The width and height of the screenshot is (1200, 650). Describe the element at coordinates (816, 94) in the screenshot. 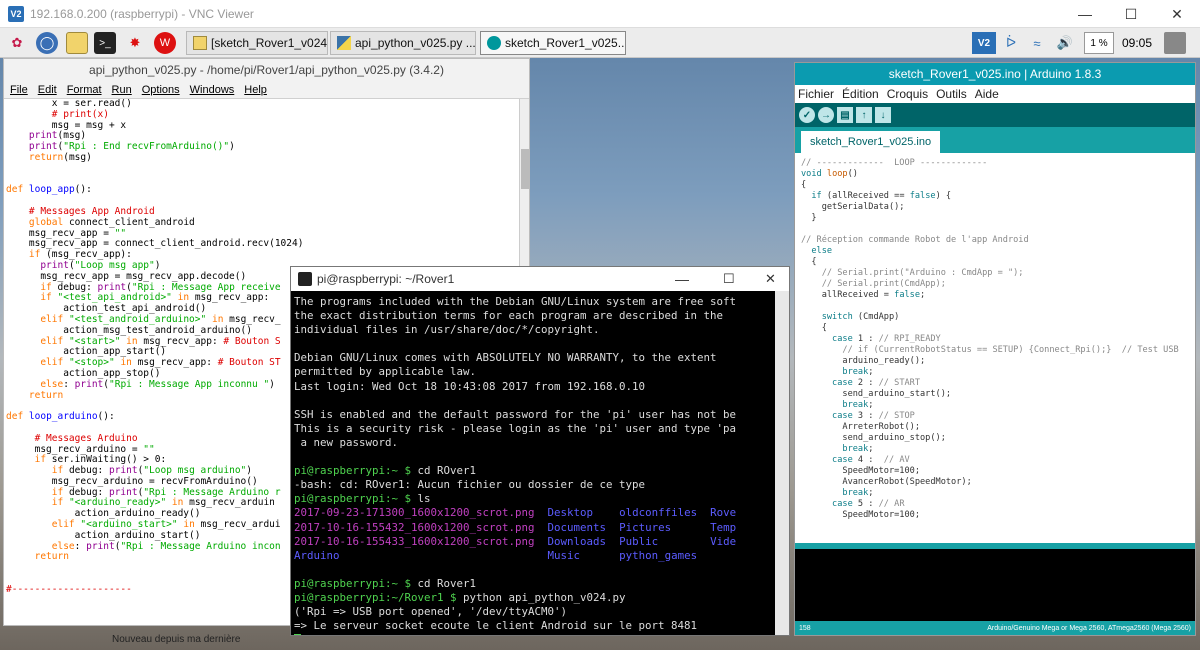

I see `menu-fichier: Fichier` at that location.